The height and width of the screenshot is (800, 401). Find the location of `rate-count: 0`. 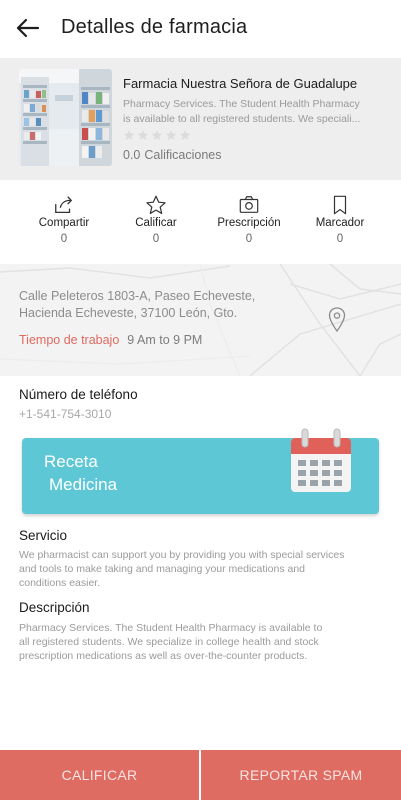

rate-count: 0 is located at coordinates (156, 239).